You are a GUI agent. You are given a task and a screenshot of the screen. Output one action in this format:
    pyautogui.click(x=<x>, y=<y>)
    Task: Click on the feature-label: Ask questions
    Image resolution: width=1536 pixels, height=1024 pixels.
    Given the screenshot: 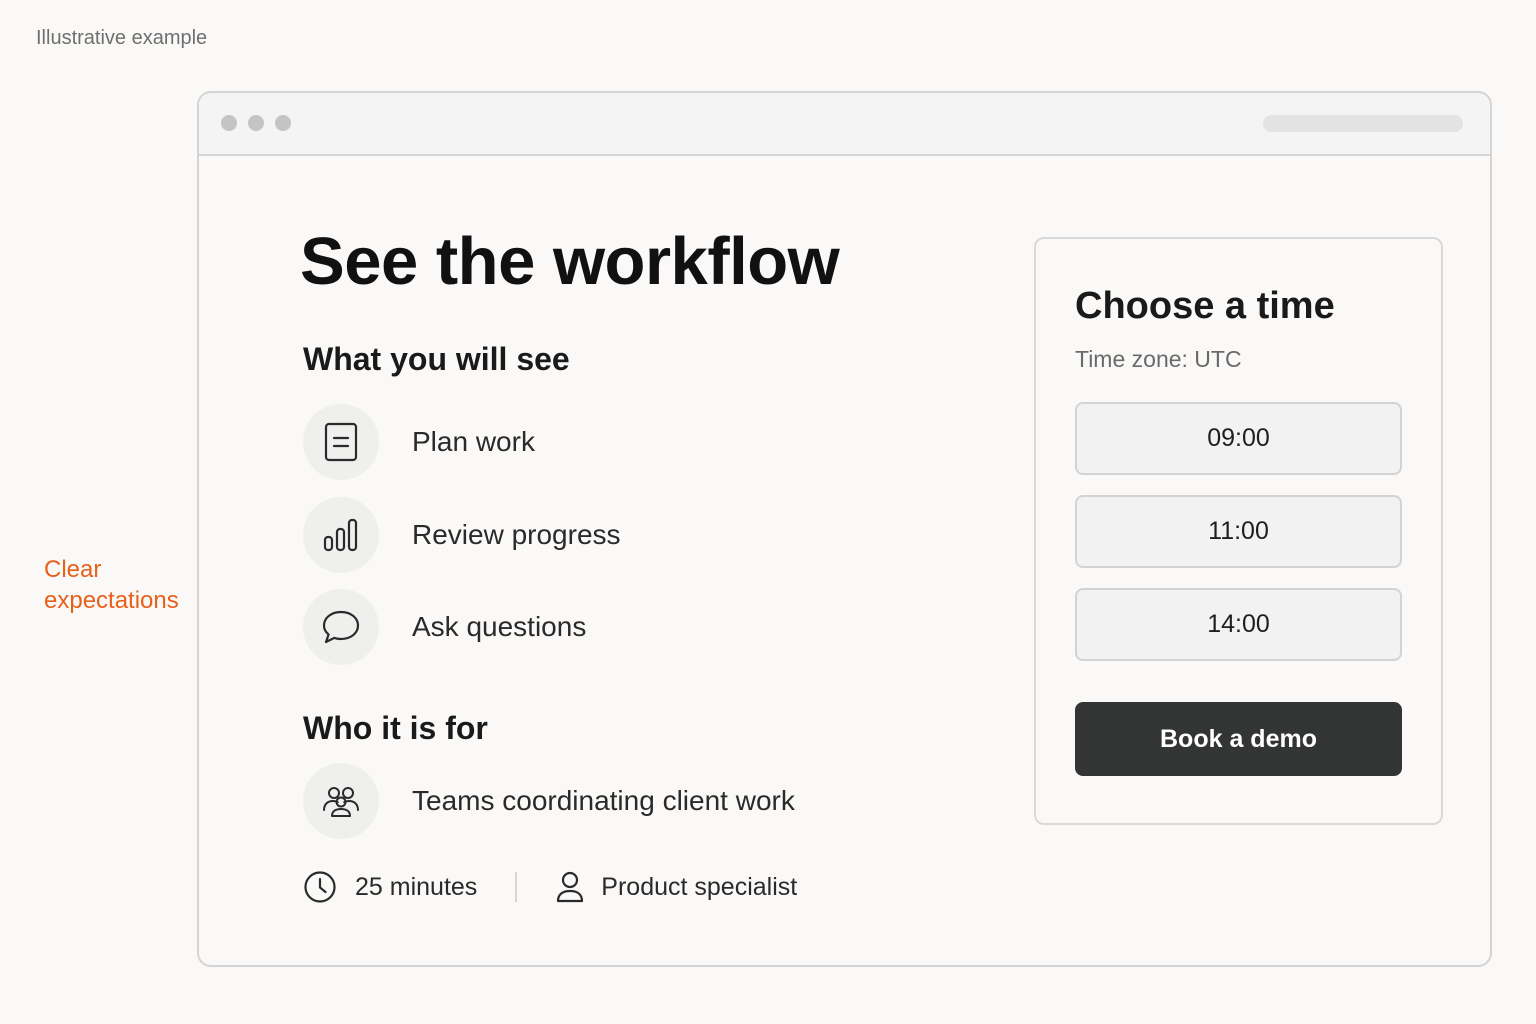 What is the action you would take?
    pyautogui.click(x=499, y=626)
    